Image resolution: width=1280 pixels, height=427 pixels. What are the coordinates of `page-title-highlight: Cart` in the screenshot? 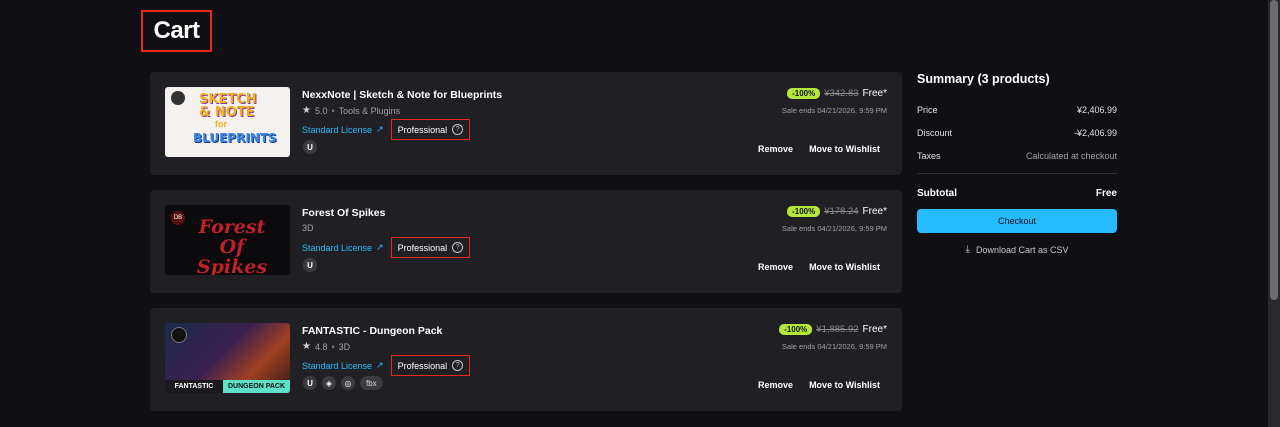 It's located at (176, 31).